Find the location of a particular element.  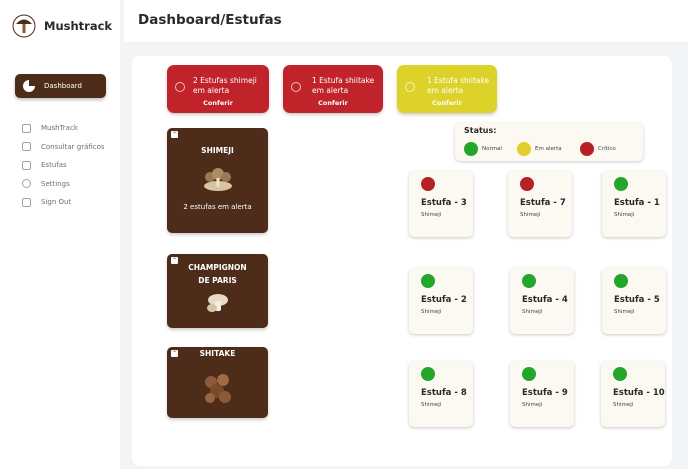

champignon-image-icon is located at coordinates (217, 303).